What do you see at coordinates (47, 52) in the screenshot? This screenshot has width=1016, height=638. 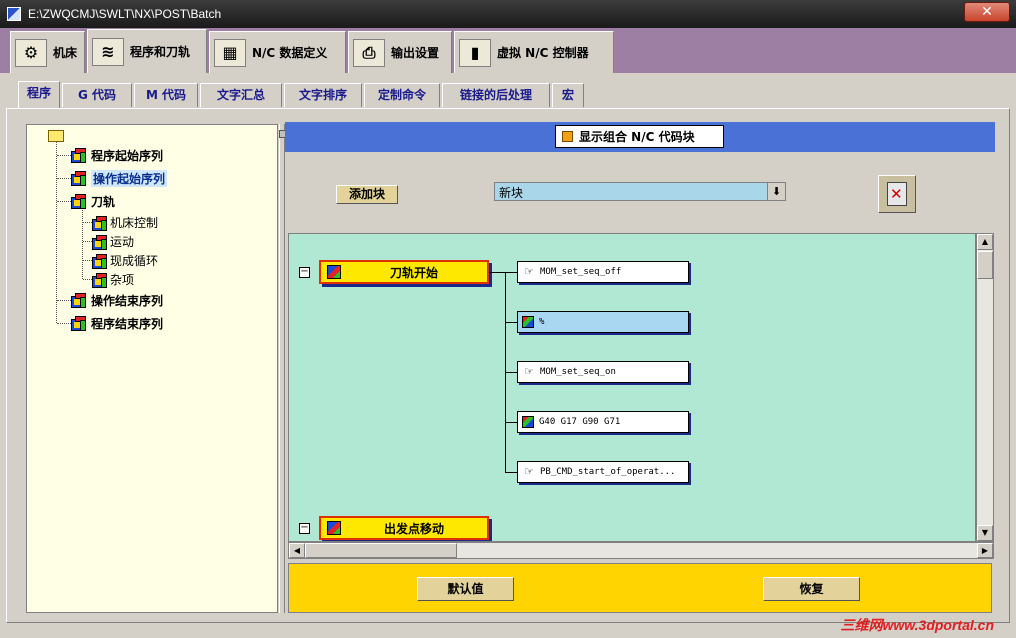 I see `tab-machine: ⚙ 机床` at bounding box center [47, 52].